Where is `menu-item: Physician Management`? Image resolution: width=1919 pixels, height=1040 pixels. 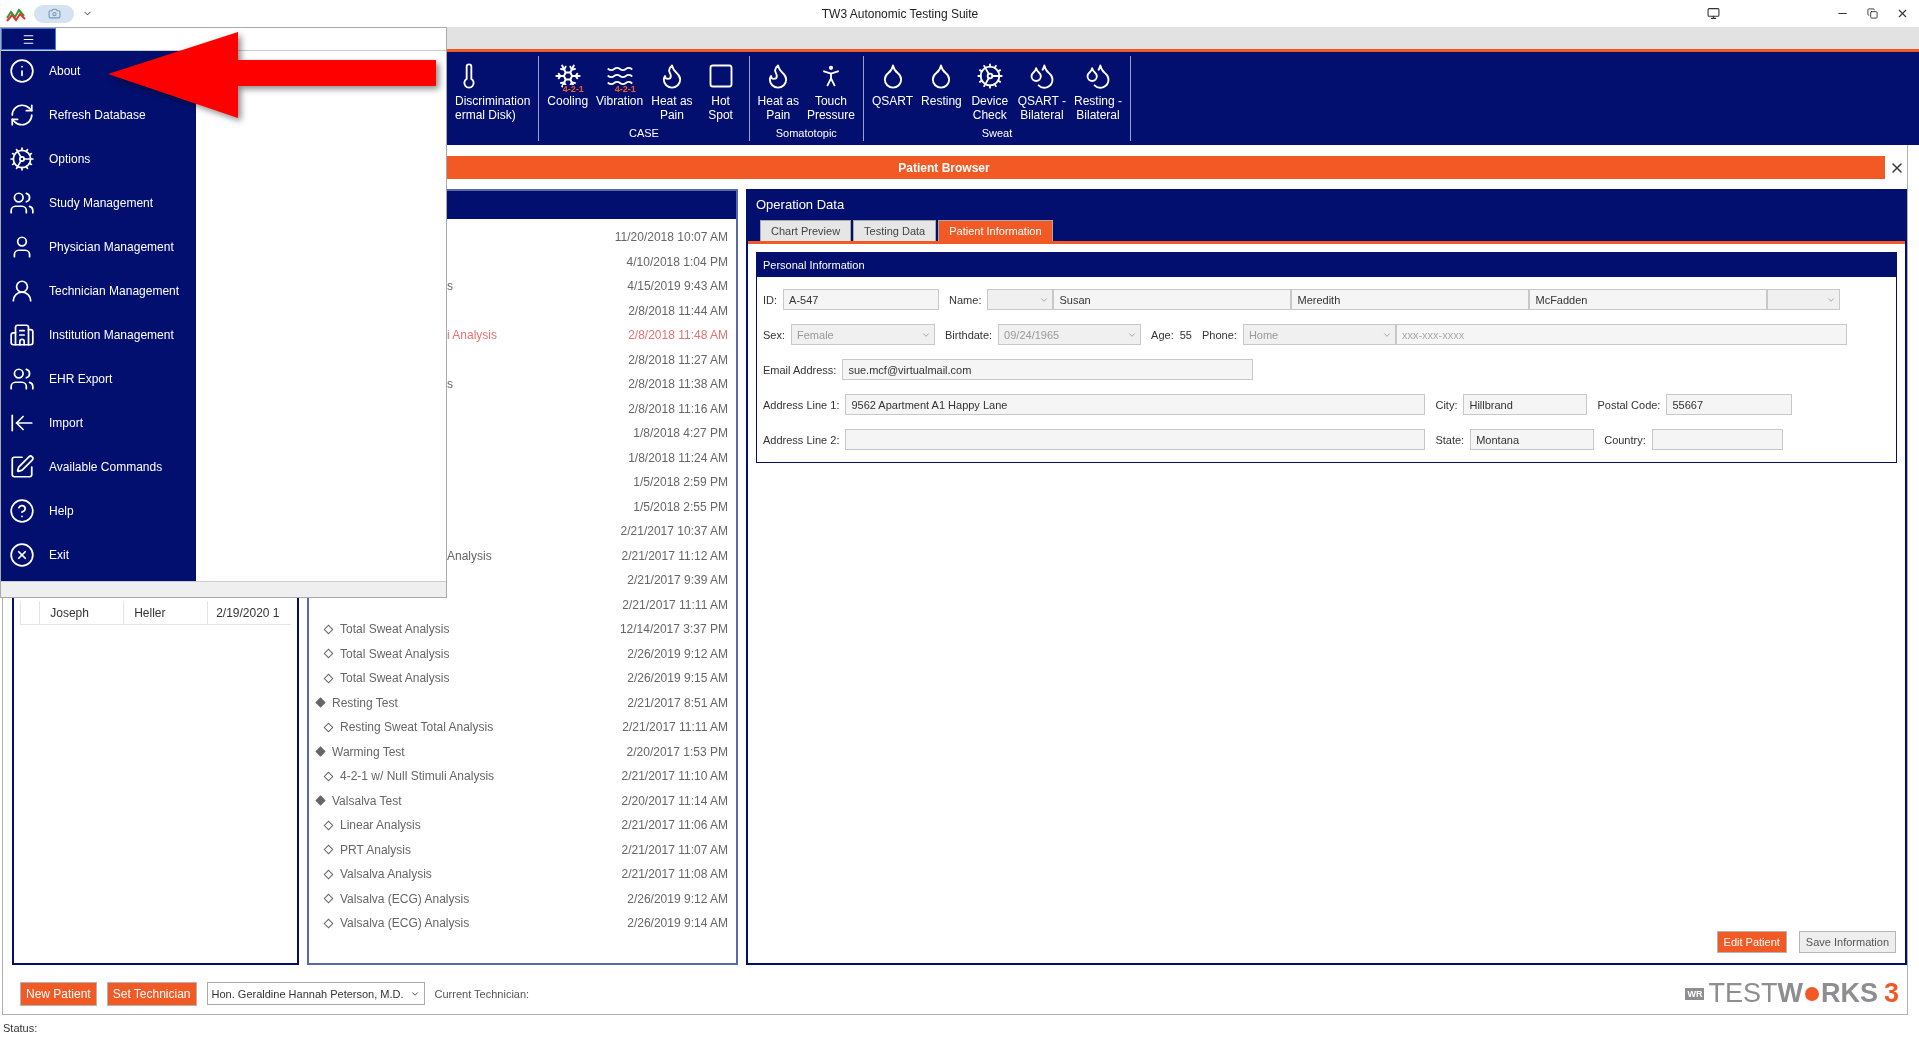 menu-item: Physician Management is located at coordinates (90, 247).